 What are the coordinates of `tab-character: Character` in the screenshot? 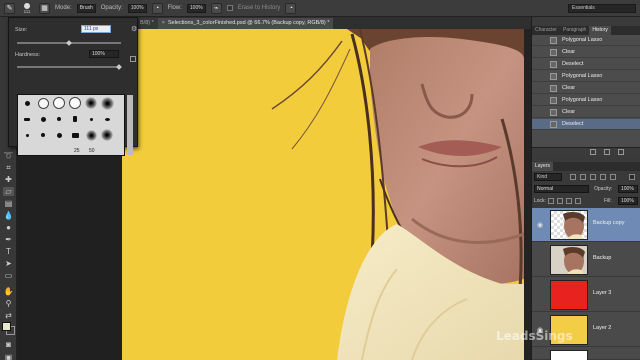 It's located at (546, 30).